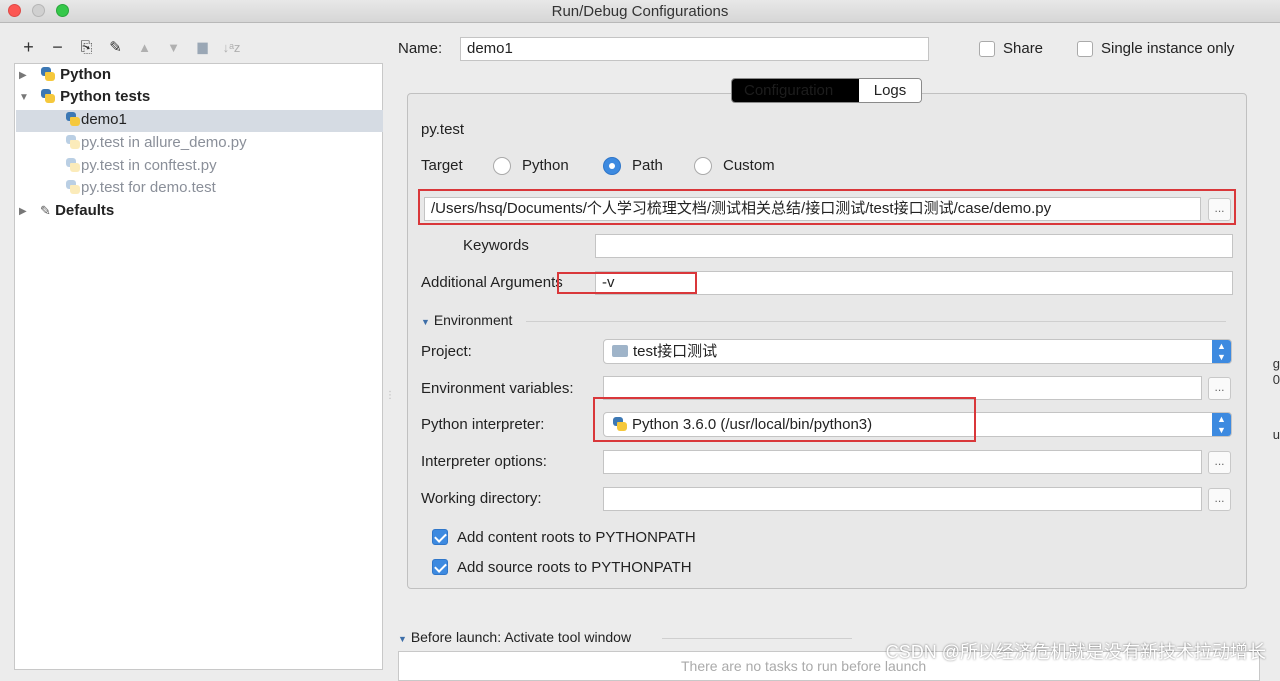 This screenshot has height=681, width=1280. Describe the element at coordinates (514, 637) in the screenshot. I see `before-launch-section: ▼ Before launch: Activate tool window` at that location.